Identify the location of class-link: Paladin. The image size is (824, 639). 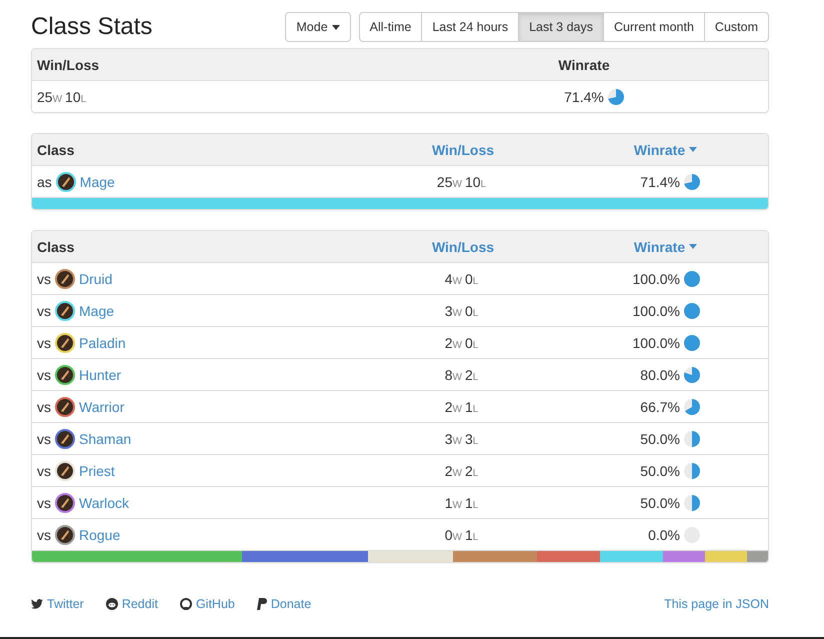
(102, 342).